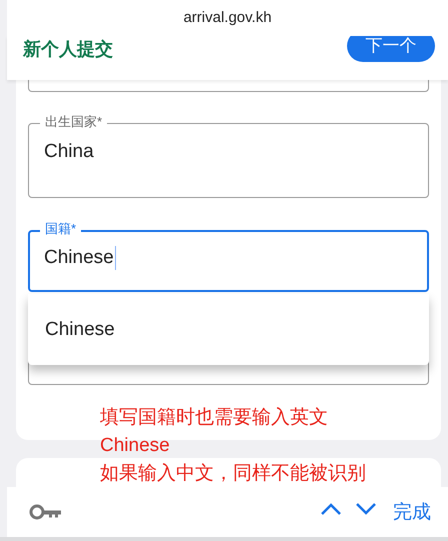  Describe the element at coordinates (366, 509) in the screenshot. I see `next-field-icon` at that location.